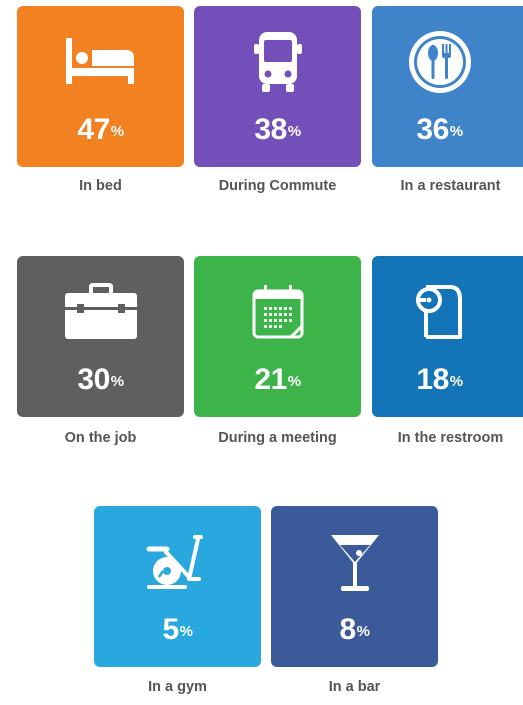 This screenshot has width=523, height=705. Describe the element at coordinates (277, 62) in the screenshot. I see `bus-icon` at that location.